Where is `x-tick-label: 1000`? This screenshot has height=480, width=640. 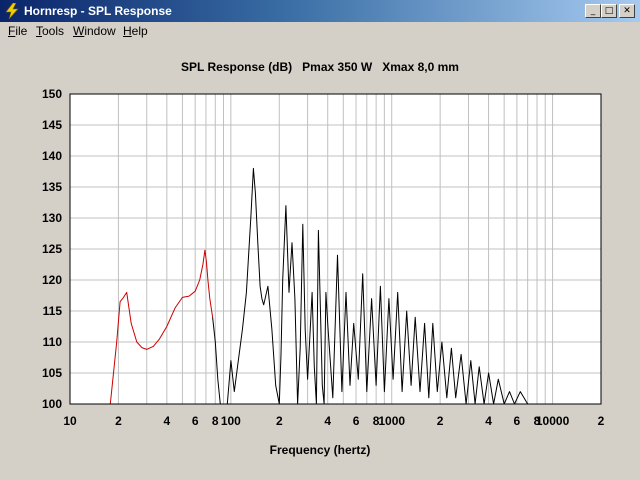
x-tick-label: 1000 is located at coordinates (391, 421).